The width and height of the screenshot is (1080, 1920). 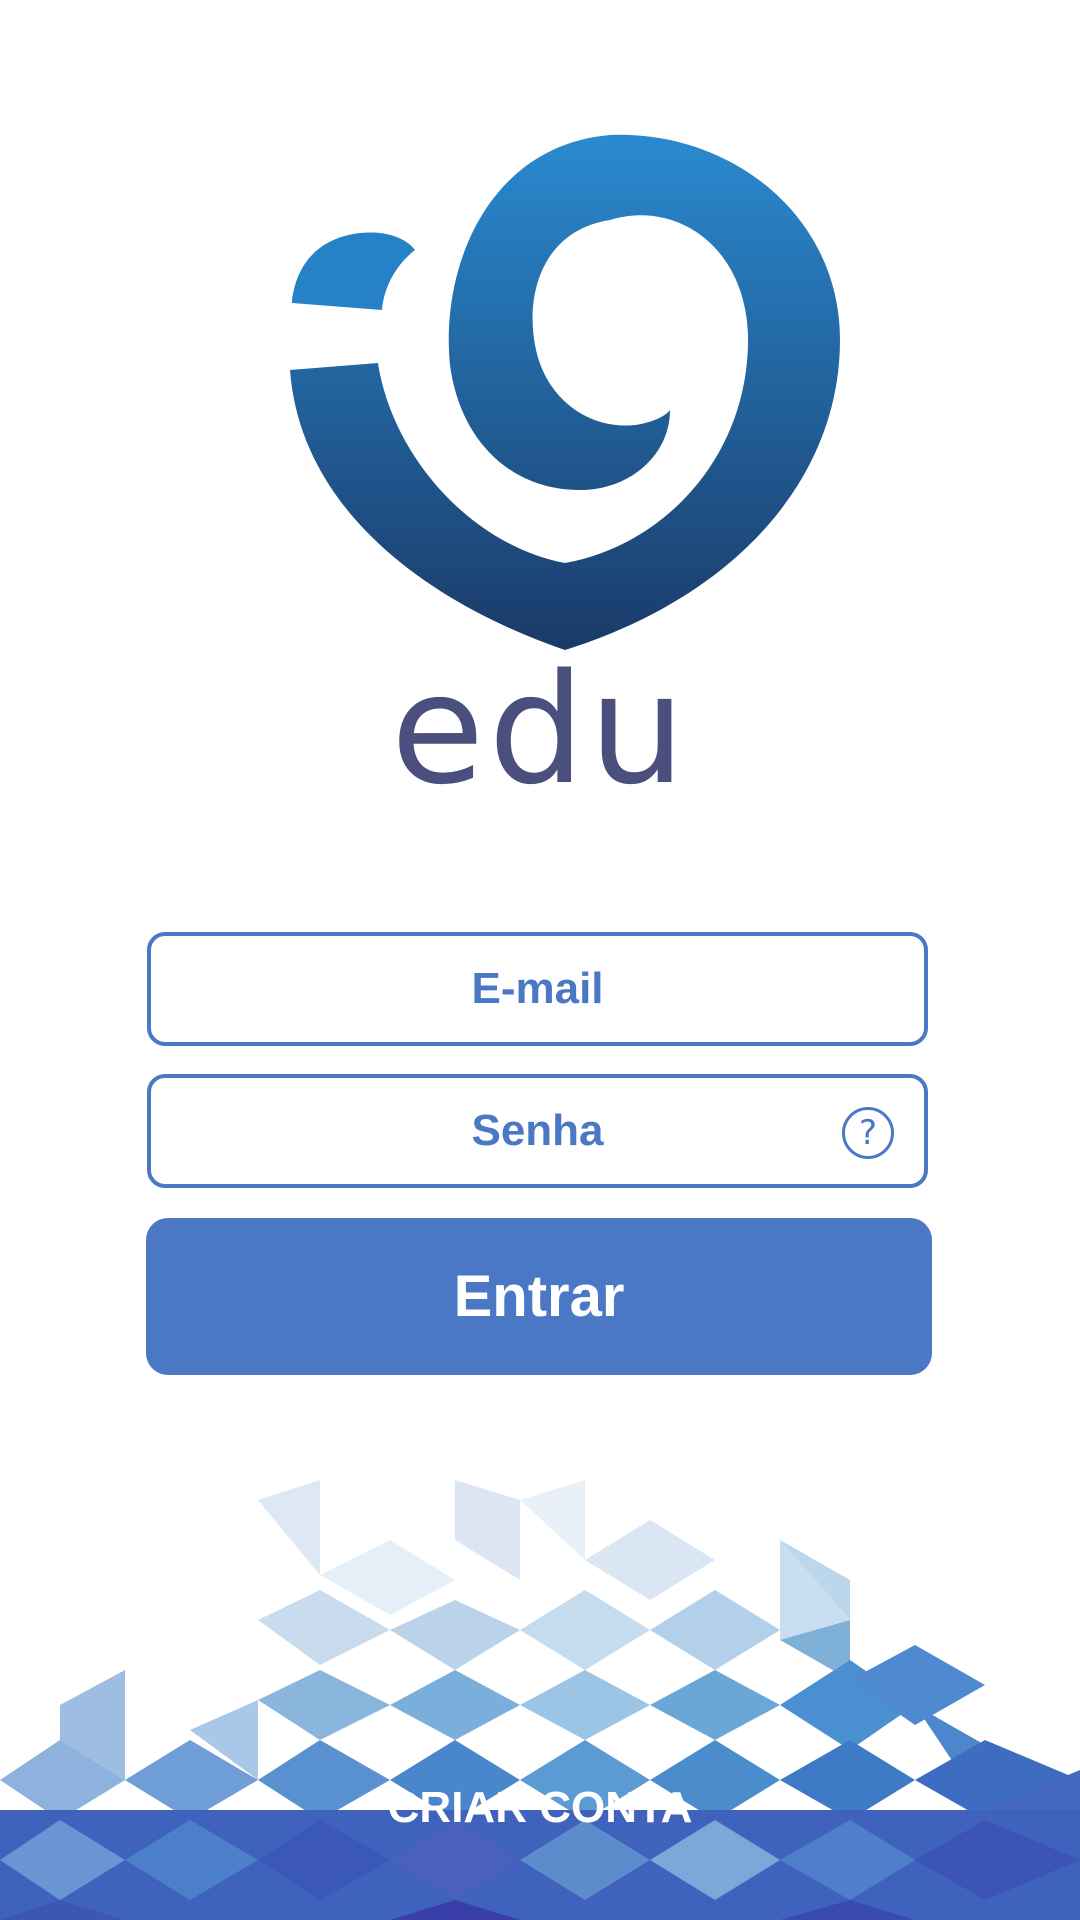 What do you see at coordinates (539, 1296) in the screenshot?
I see `enter-button: Entrar` at bounding box center [539, 1296].